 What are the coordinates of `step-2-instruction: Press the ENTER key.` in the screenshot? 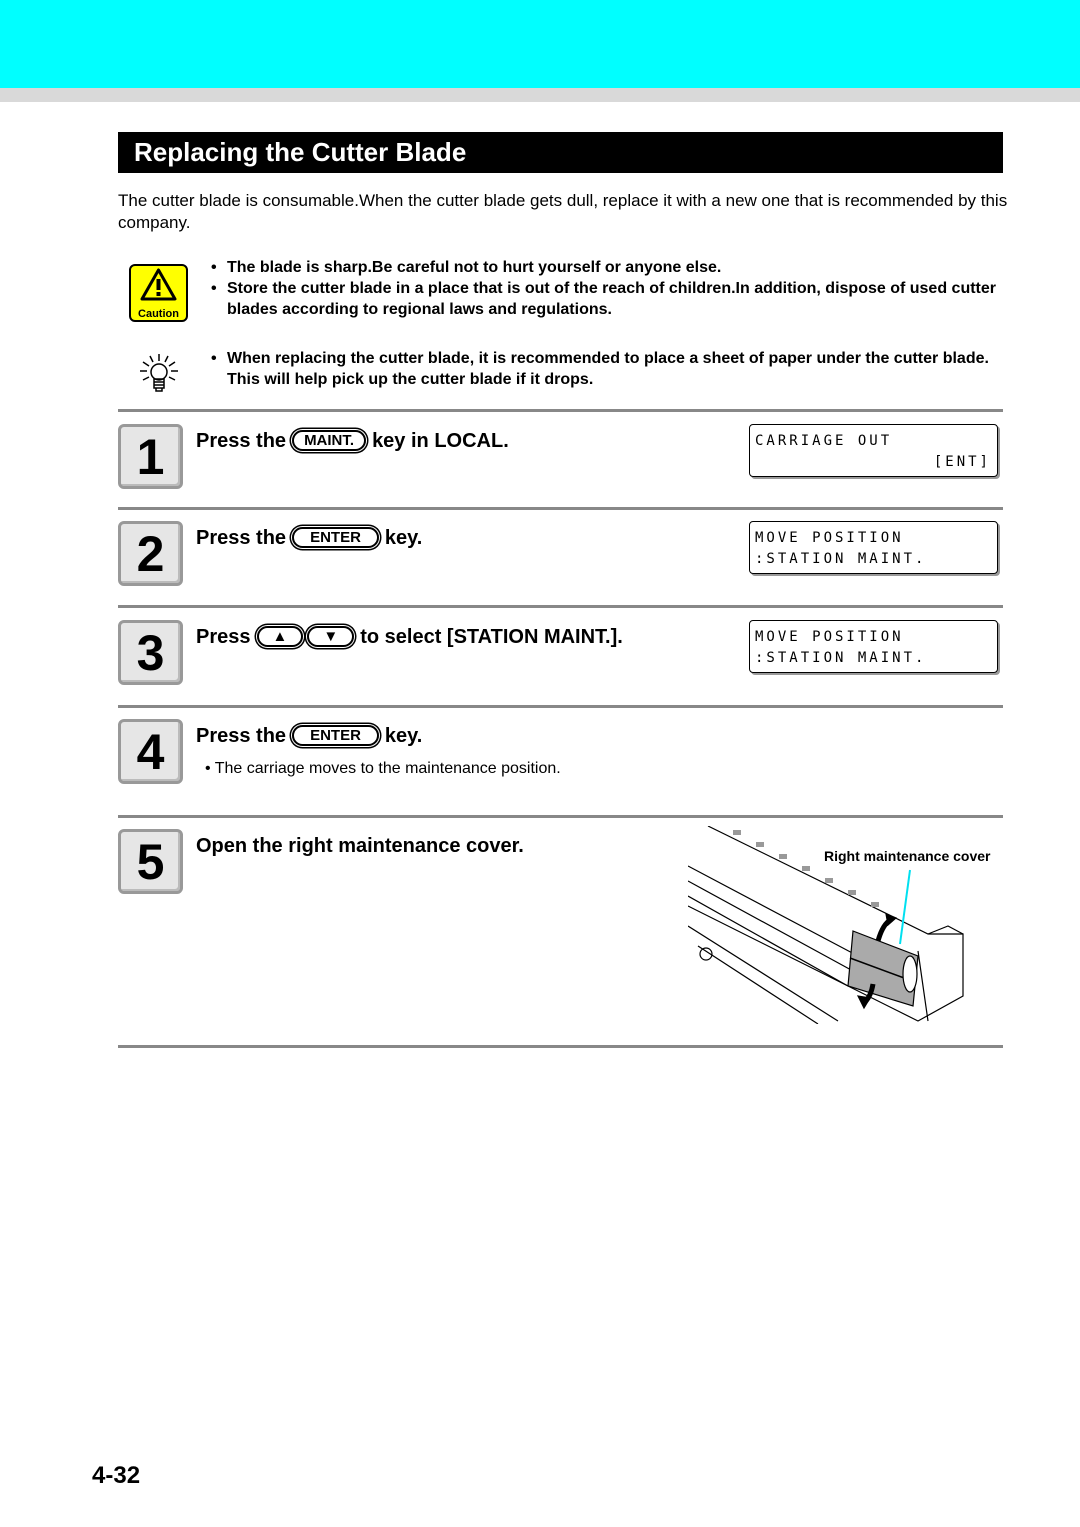 It's located at (309, 538).